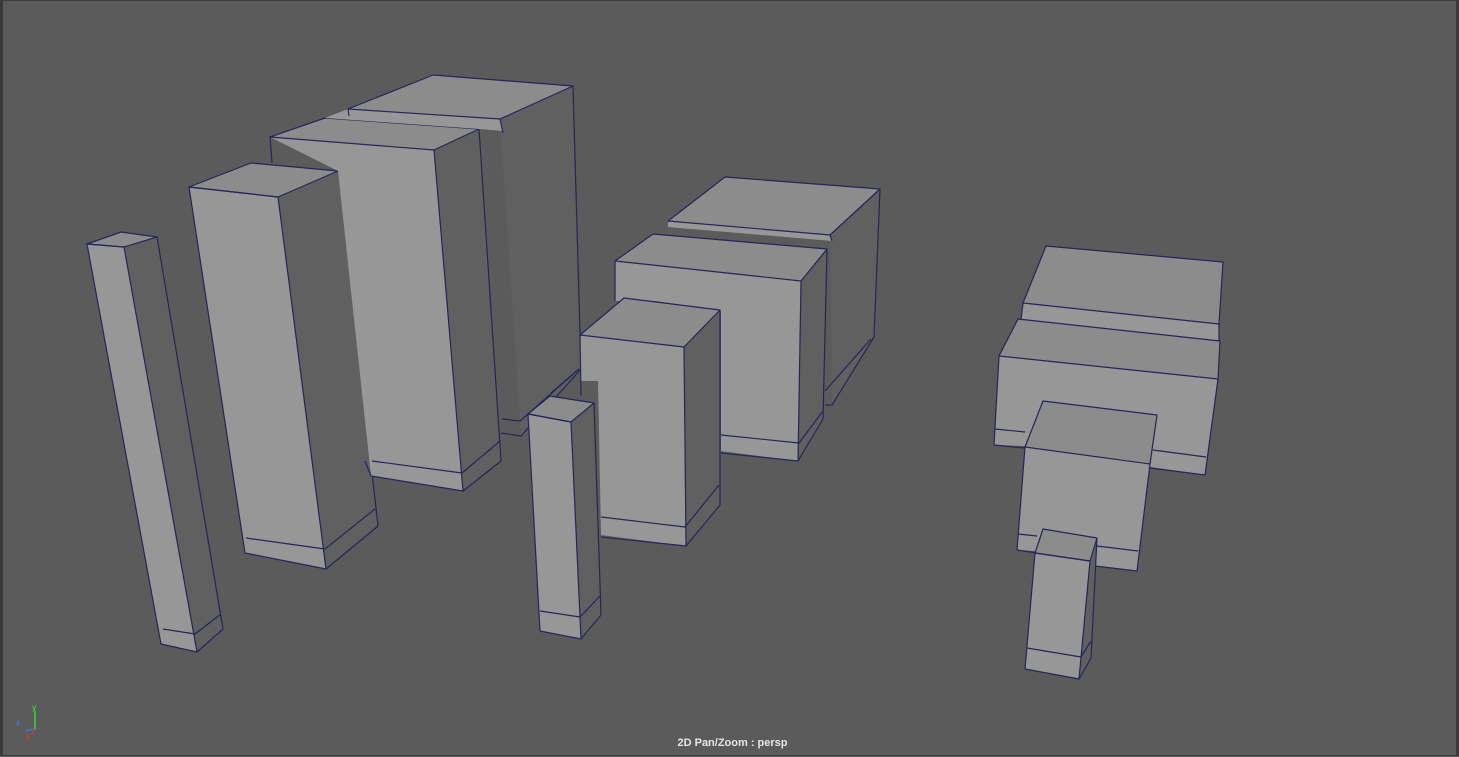  I want to click on camera-label: 2D Pan/Zoom : persp, so click(732, 743).